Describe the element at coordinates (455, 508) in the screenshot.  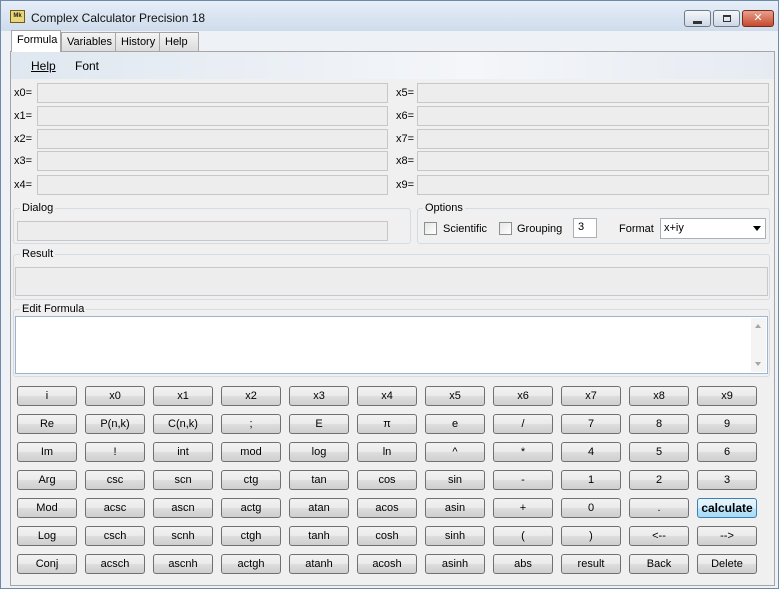
I see `key-asin: asin` at that location.